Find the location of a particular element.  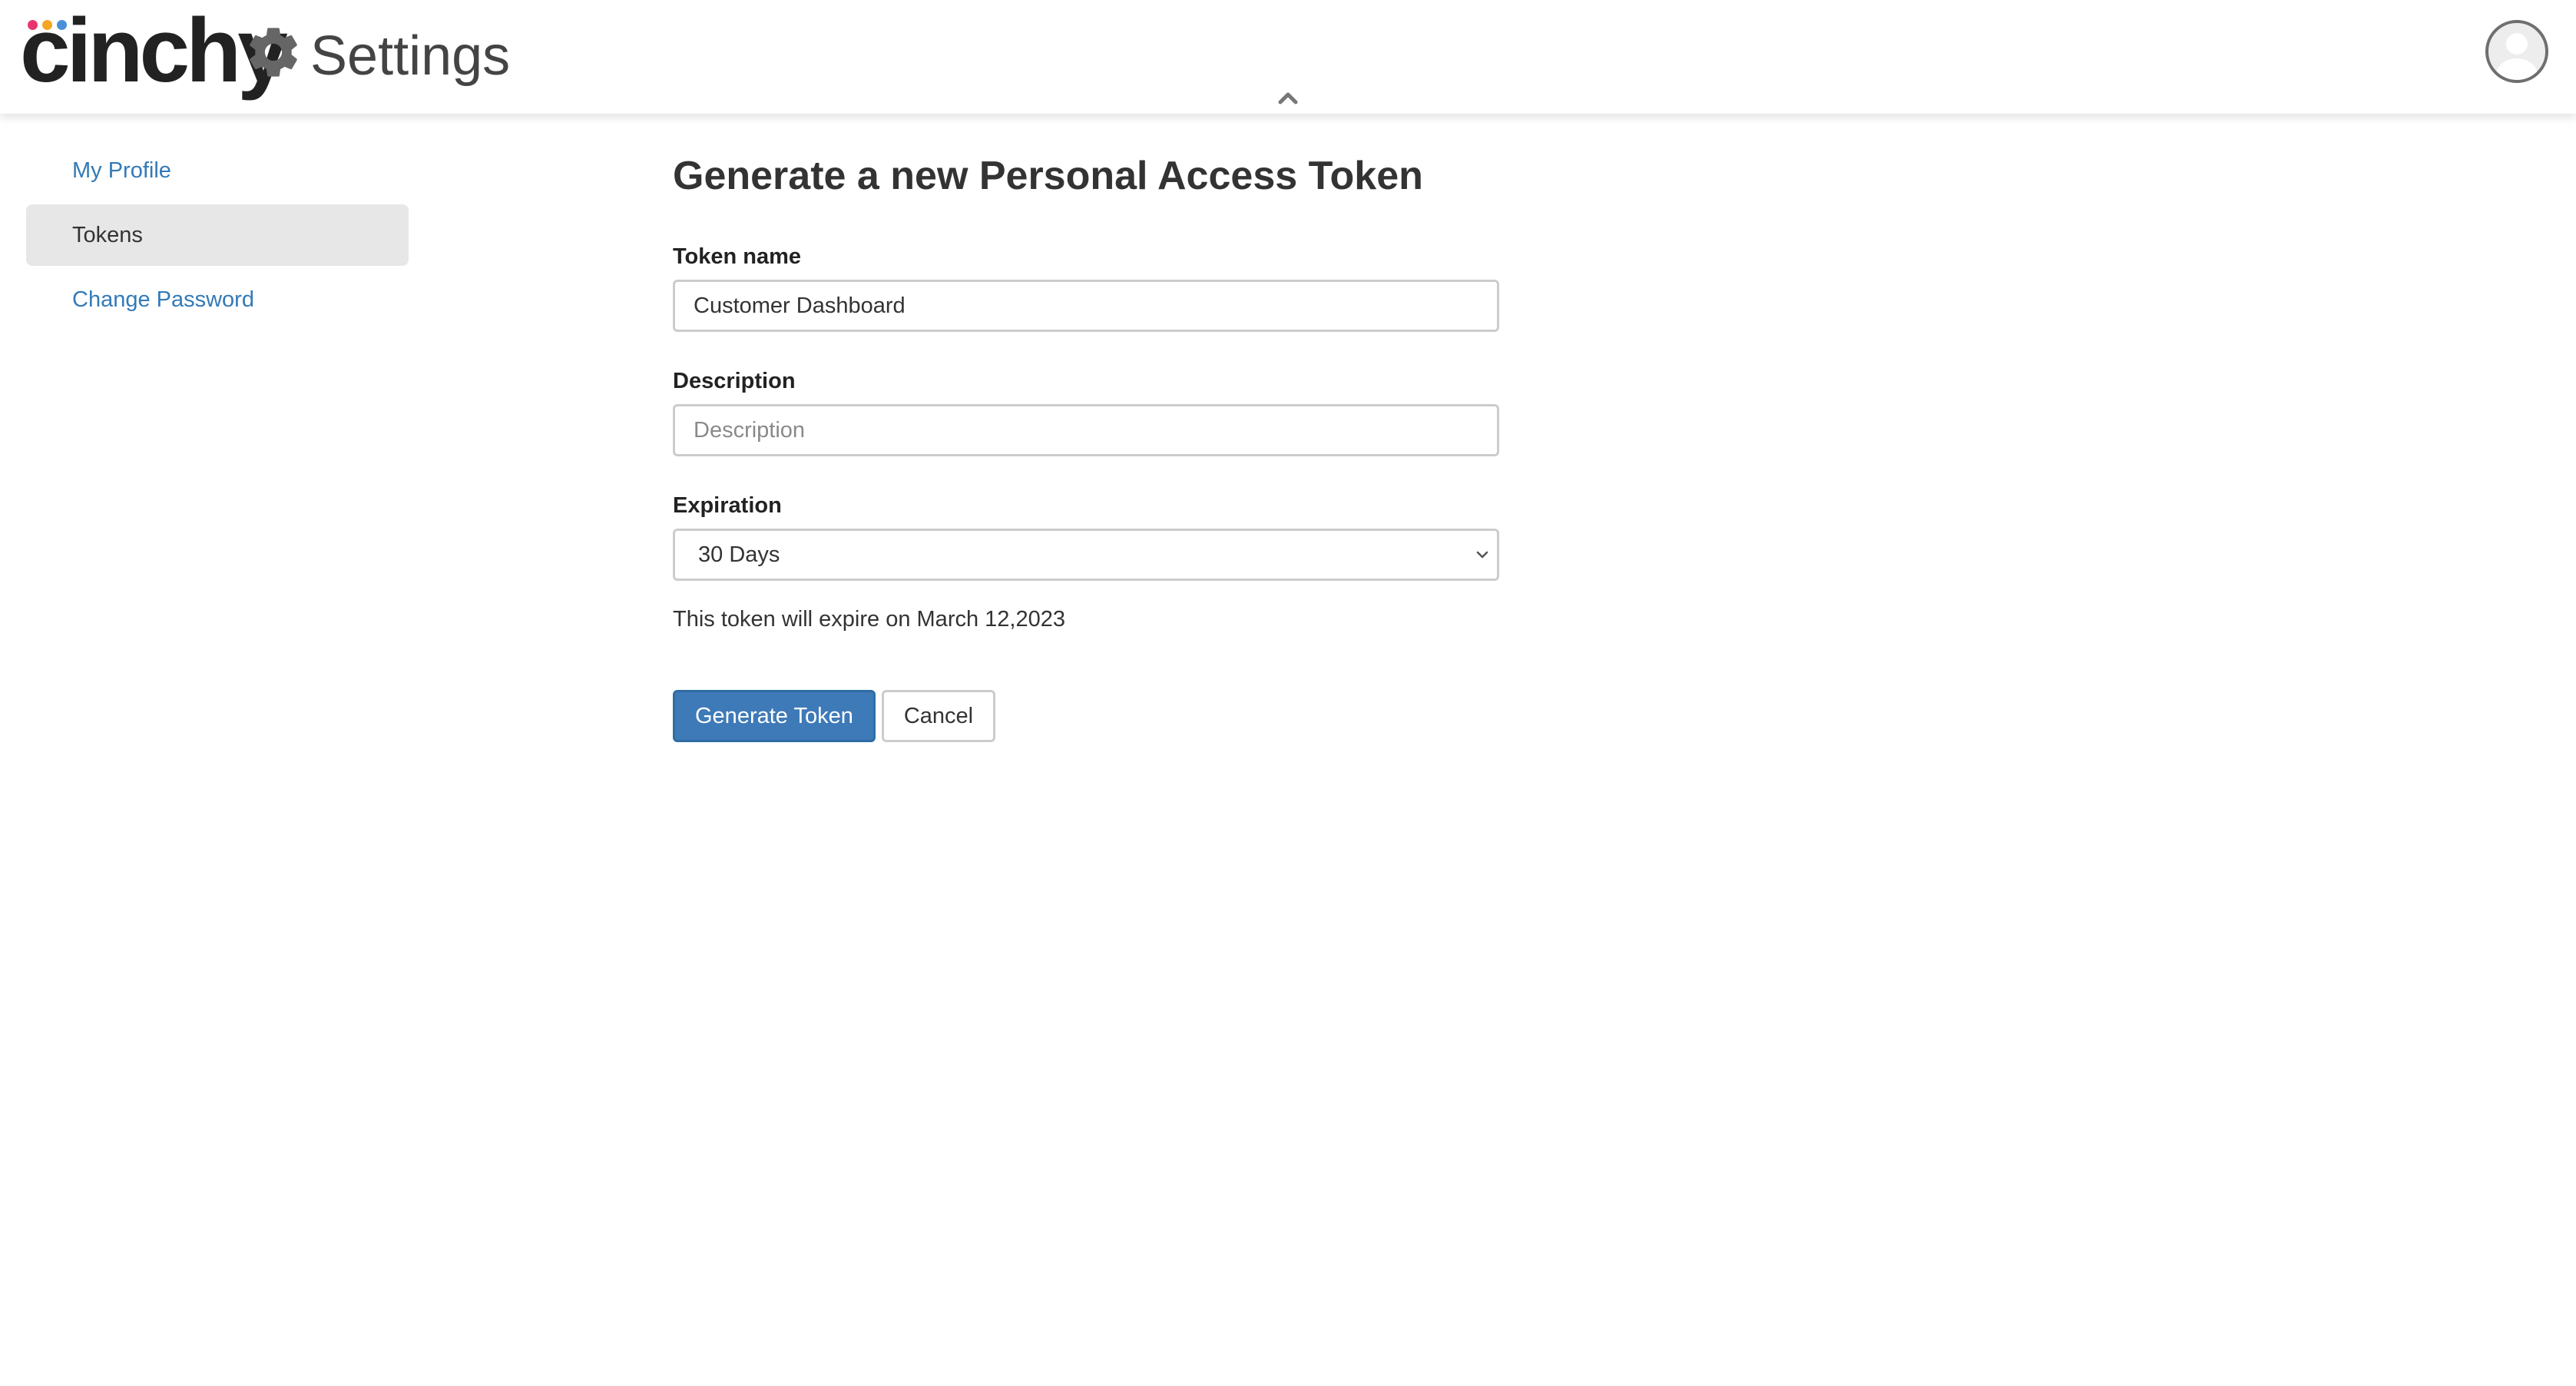

person-silhouette-icon is located at coordinates (2517, 57).